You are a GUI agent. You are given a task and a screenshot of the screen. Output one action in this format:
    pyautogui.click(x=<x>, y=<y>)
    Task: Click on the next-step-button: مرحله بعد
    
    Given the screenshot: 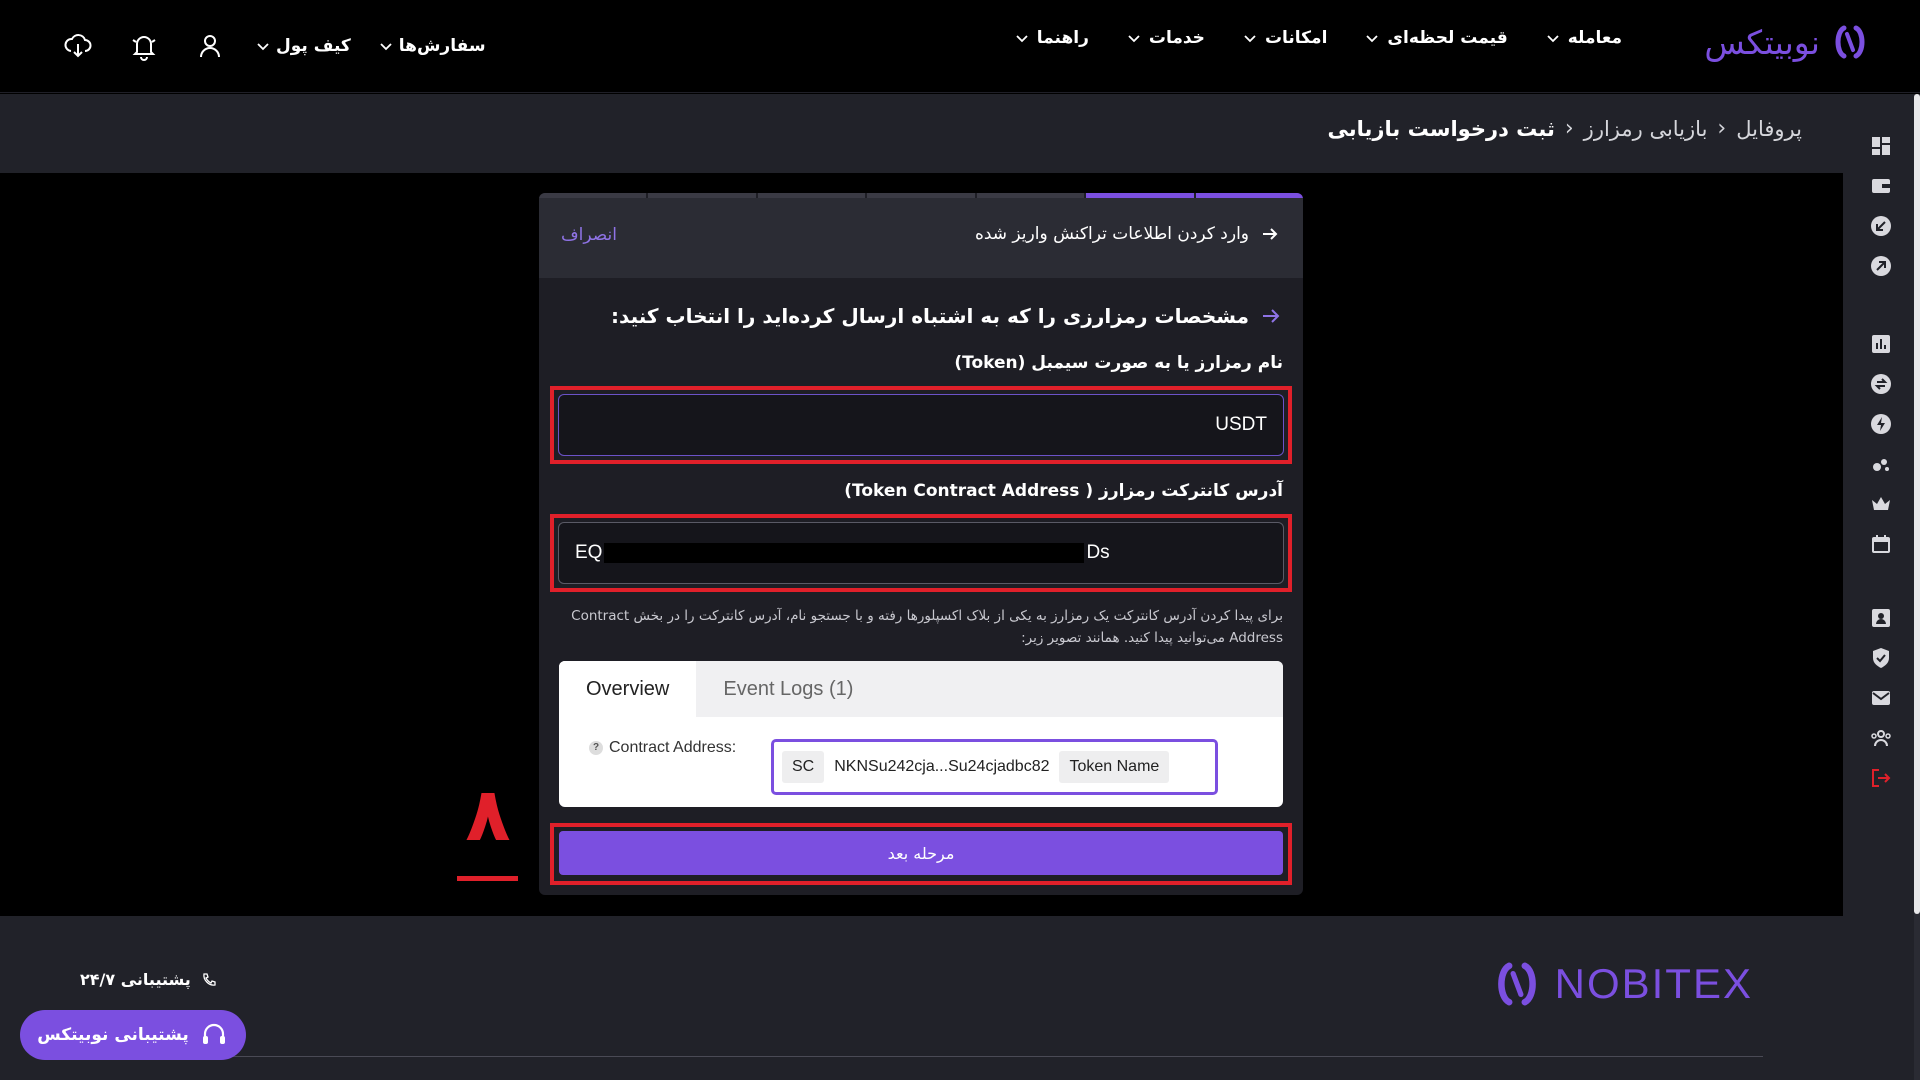 What is the action you would take?
    pyautogui.click(x=921, y=853)
    